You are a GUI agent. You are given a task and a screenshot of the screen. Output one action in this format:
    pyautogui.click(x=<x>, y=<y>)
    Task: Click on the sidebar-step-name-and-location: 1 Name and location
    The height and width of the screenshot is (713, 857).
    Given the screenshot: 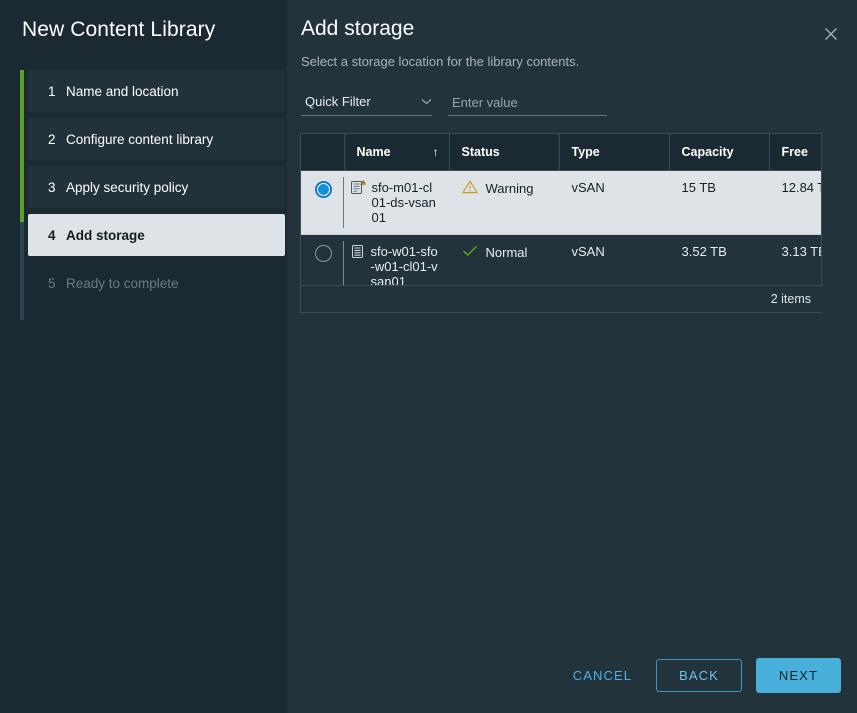 What is the action you would take?
    pyautogui.click(x=156, y=91)
    